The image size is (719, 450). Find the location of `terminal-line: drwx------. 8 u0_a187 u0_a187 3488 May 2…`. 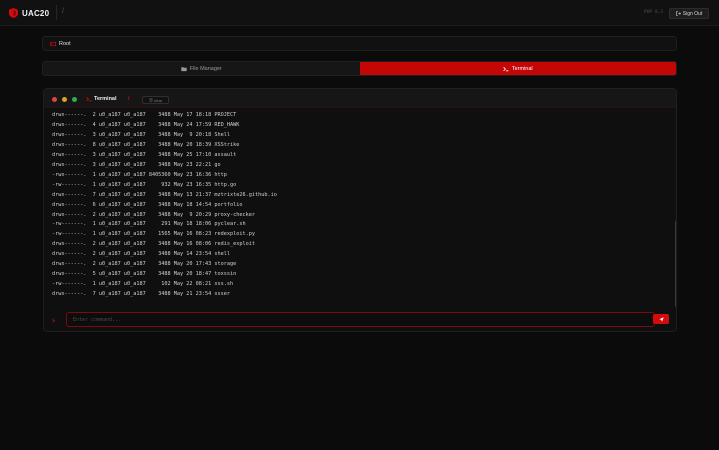

terminal-line: drwx------. 8 u0_a187 u0_a187 3488 May 2… is located at coordinates (146, 144).